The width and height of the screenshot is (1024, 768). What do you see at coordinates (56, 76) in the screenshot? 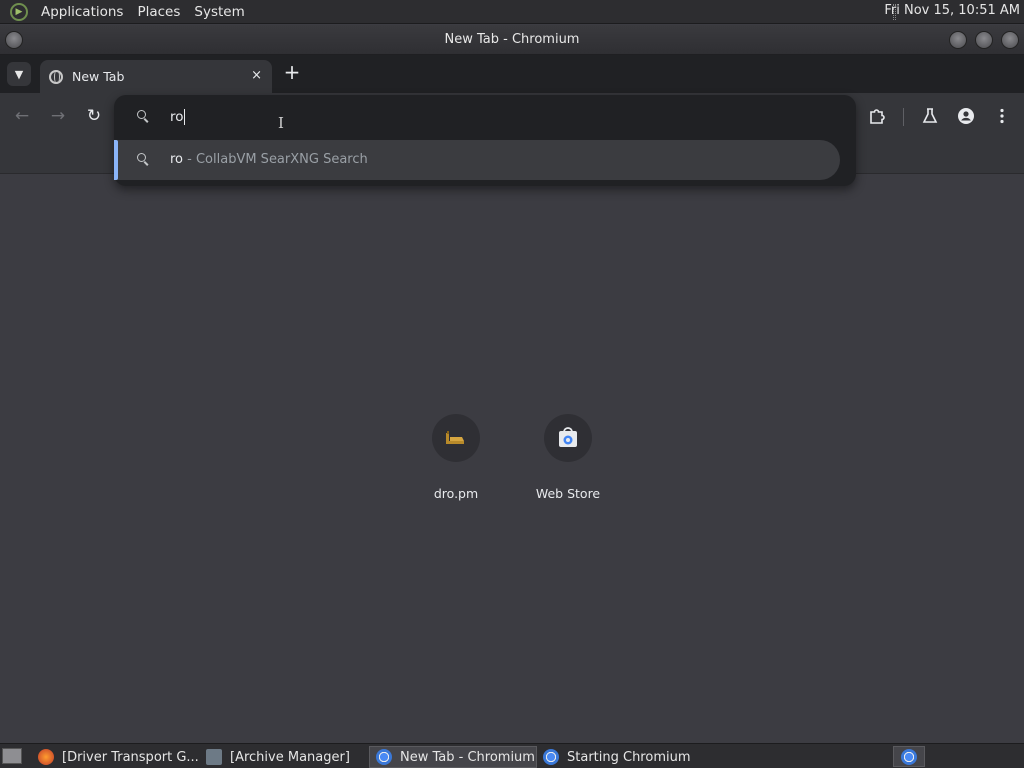
I see `globe-icon` at bounding box center [56, 76].